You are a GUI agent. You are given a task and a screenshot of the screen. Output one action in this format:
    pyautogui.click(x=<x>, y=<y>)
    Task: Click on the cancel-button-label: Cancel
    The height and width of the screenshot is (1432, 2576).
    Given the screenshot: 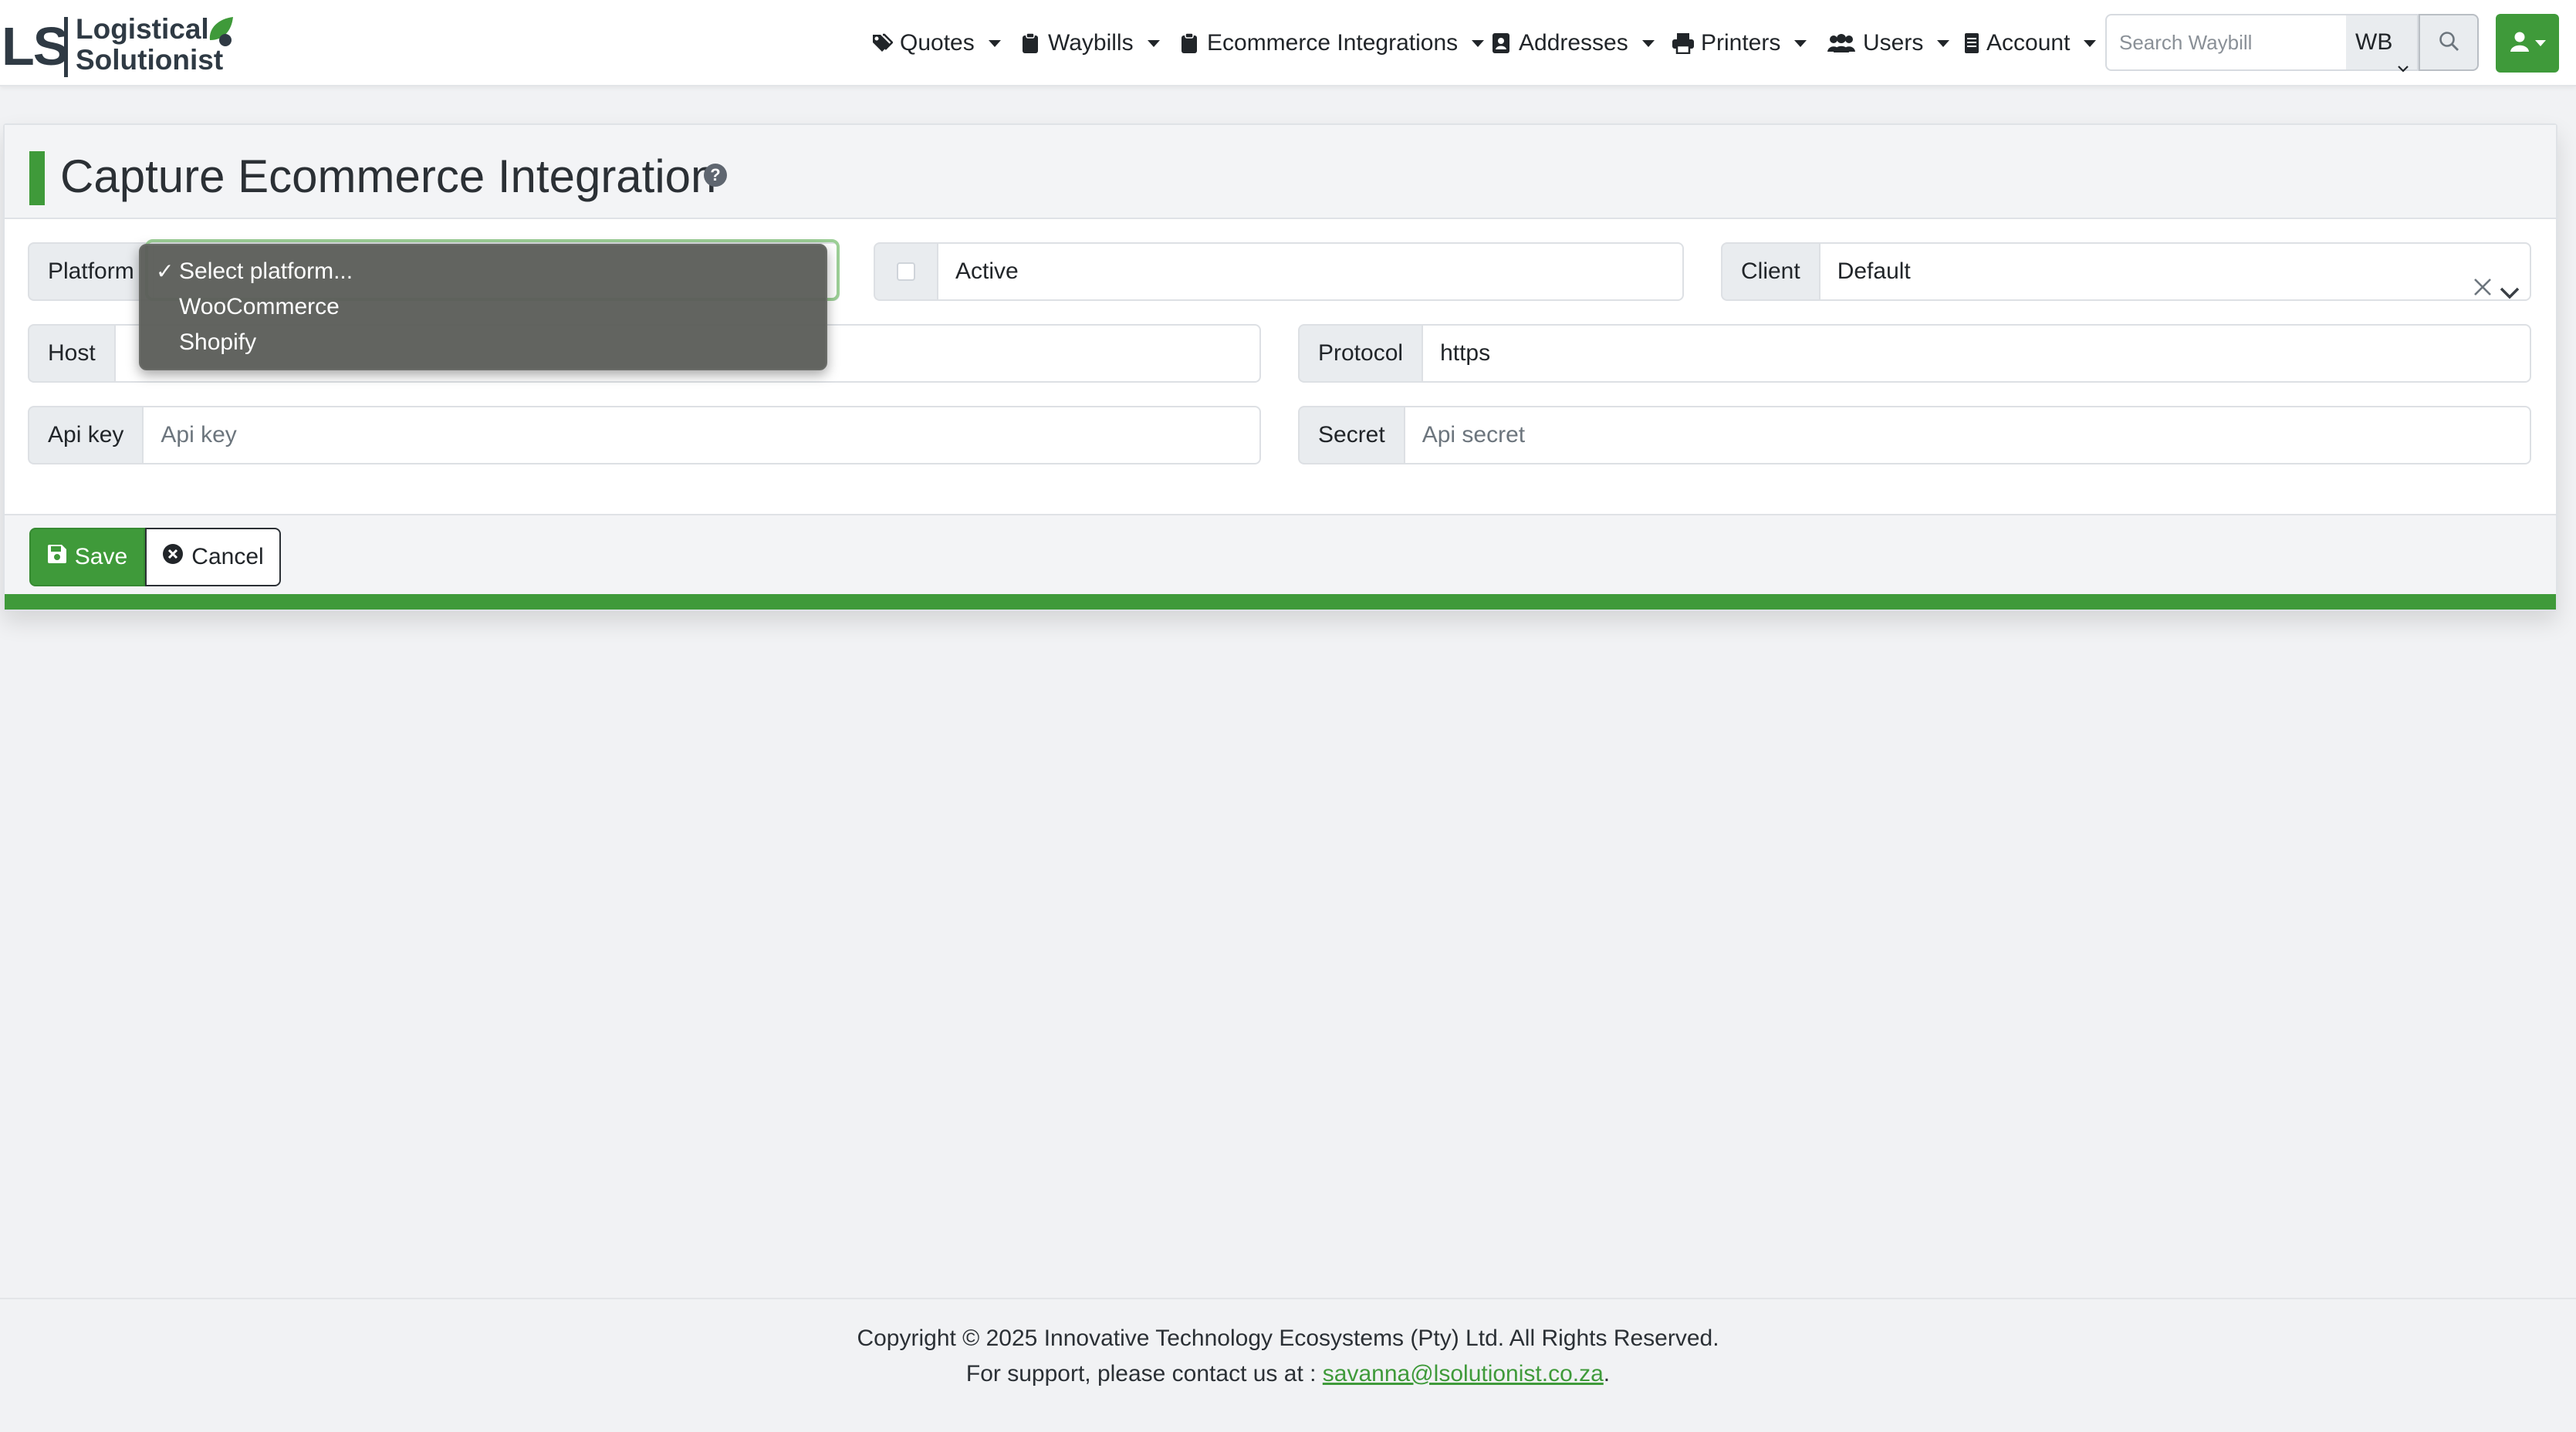 What is the action you would take?
    pyautogui.click(x=227, y=556)
    